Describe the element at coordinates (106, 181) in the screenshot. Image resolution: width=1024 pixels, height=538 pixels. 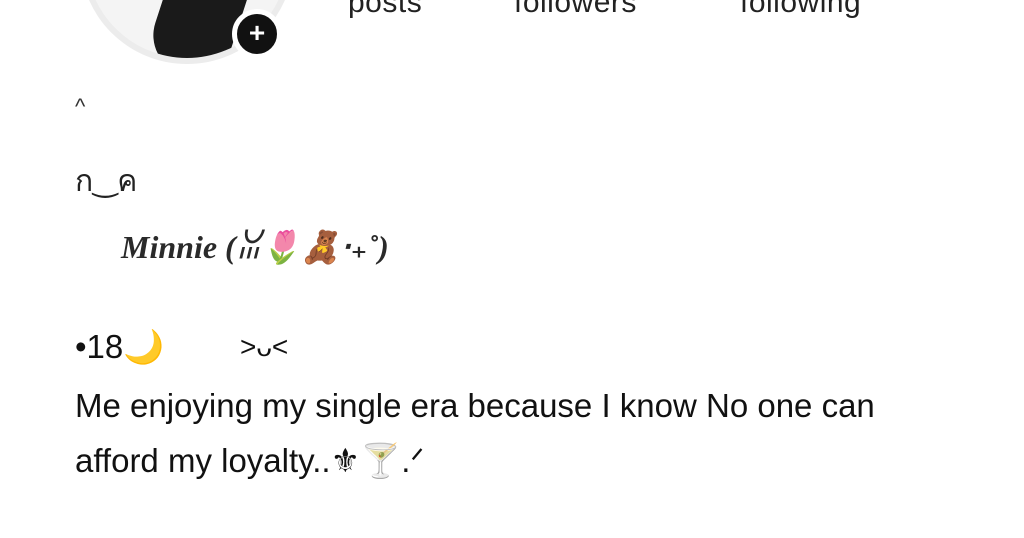
I see `bio-line-kaomoji: ก‿ค` at that location.